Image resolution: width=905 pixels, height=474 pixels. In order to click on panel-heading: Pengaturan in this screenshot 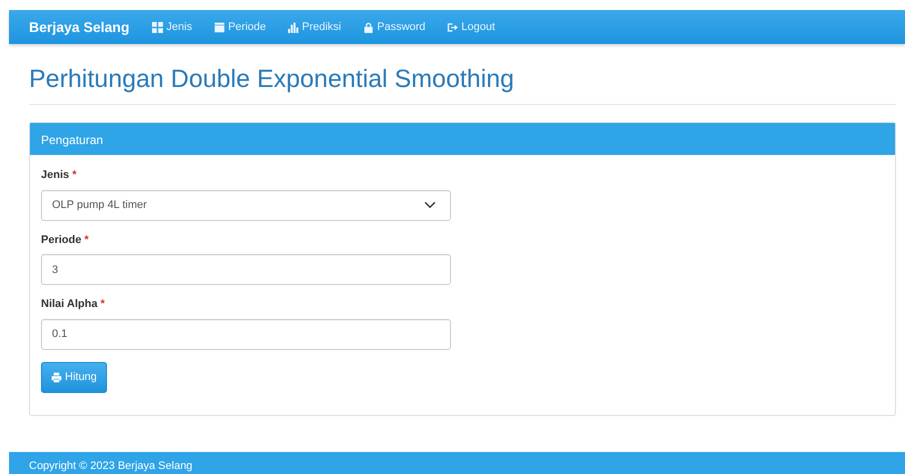, I will do `click(462, 139)`.